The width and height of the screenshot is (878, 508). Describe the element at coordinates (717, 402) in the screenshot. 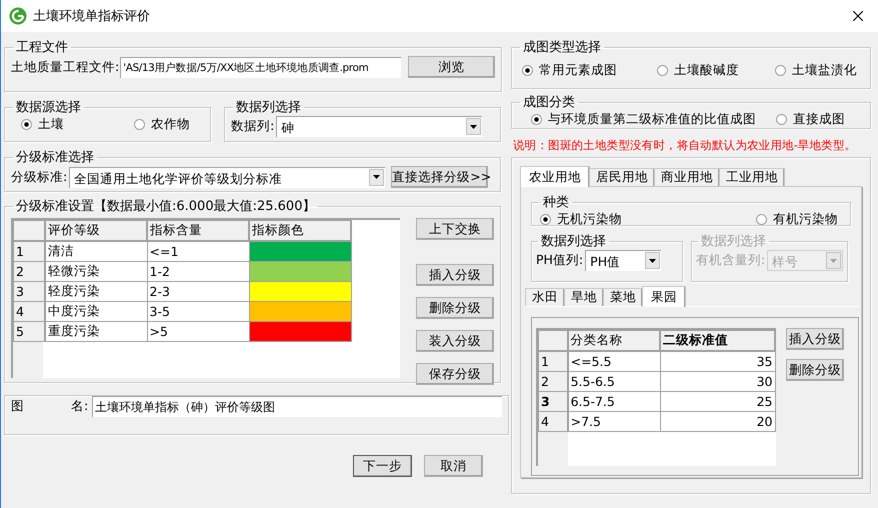

I see `table-cell: 25` at that location.